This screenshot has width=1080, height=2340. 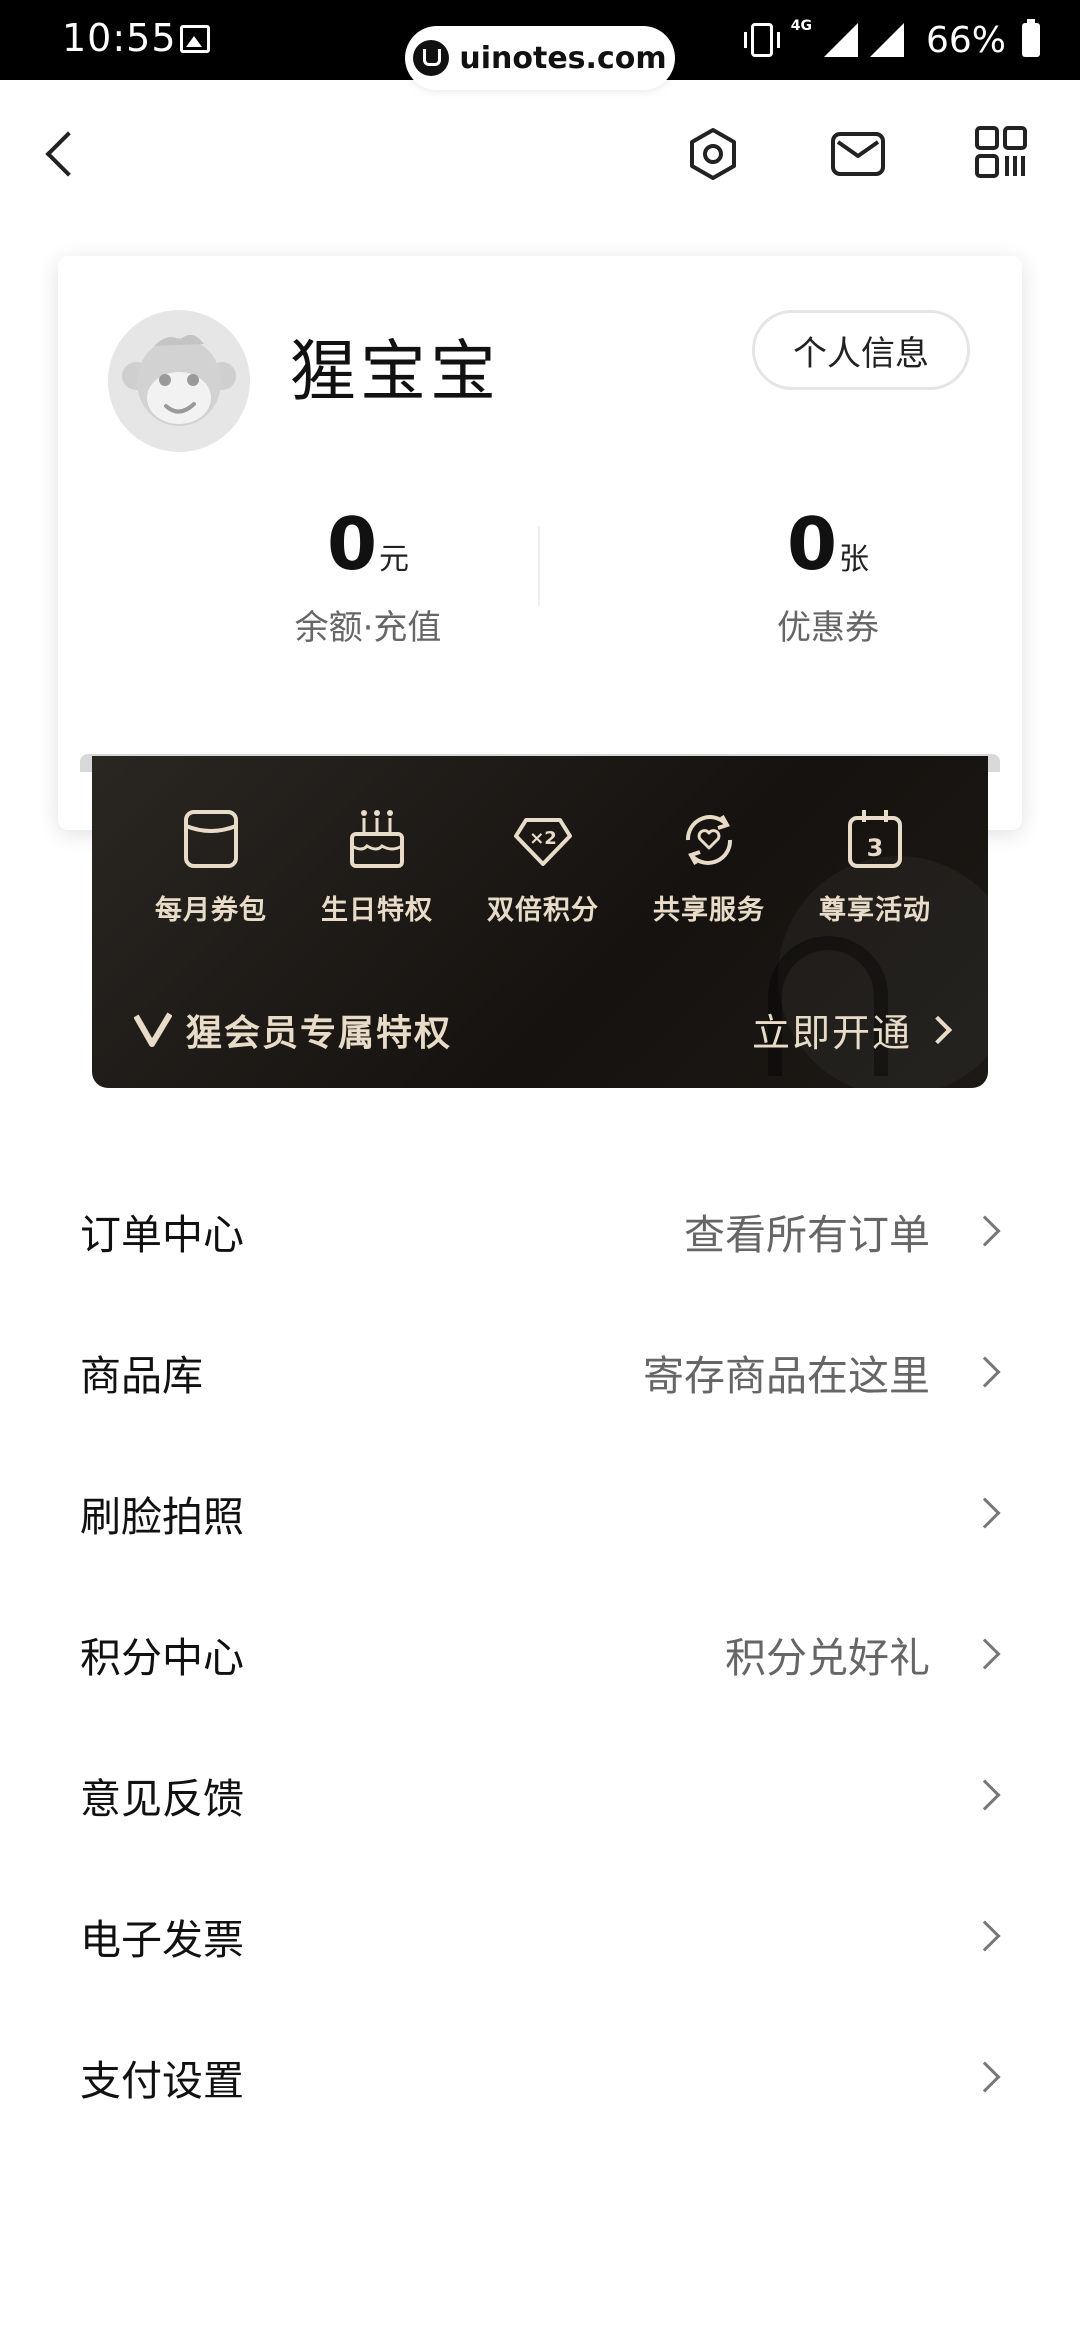 I want to click on battery-icon, so click(x=1031, y=38).